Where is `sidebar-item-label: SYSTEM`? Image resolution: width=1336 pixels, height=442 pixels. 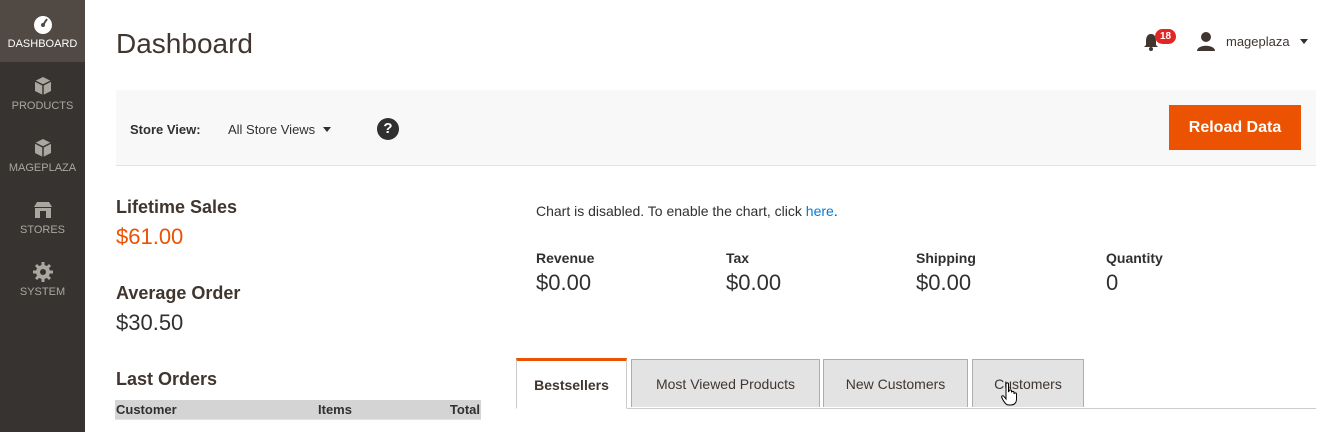
sidebar-item-label: SYSTEM is located at coordinates (42, 292).